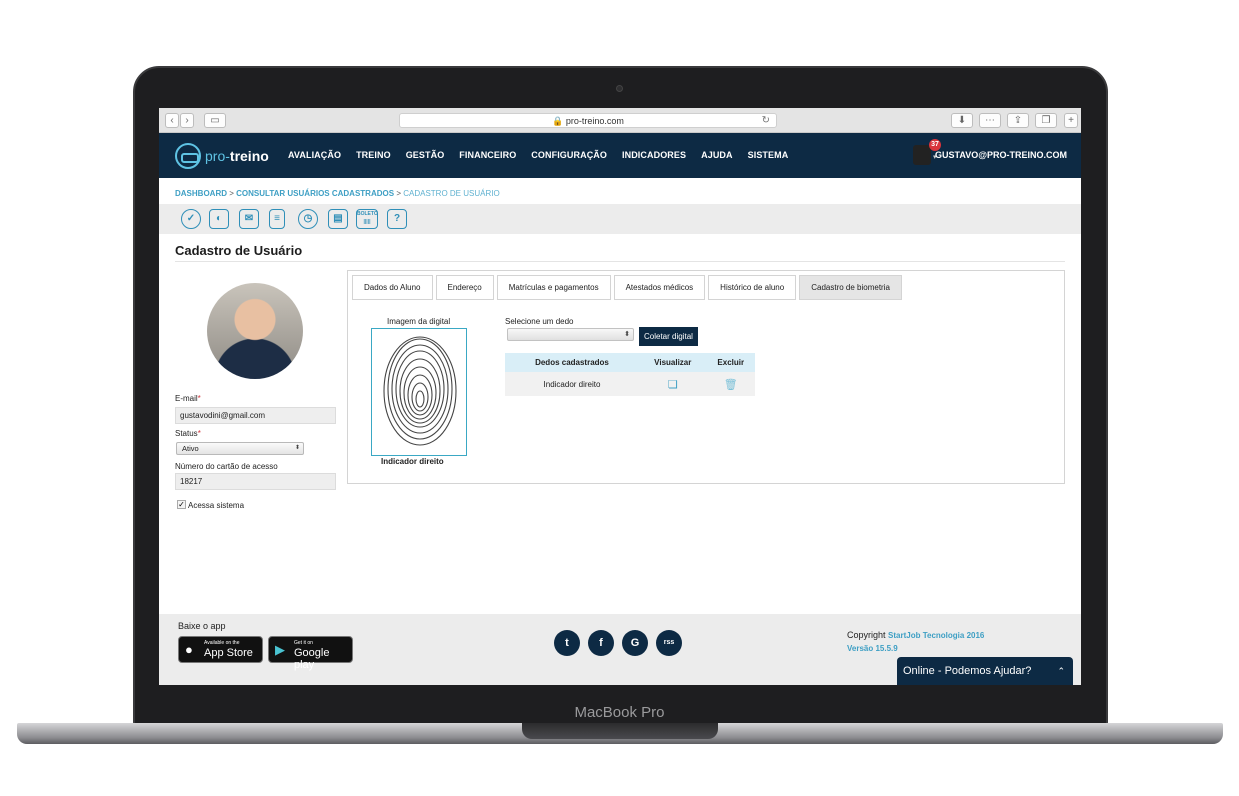  What do you see at coordinates (222, 643) in the screenshot?
I see `app-store-small-text: Available on the` at bounding box center [222, 643].